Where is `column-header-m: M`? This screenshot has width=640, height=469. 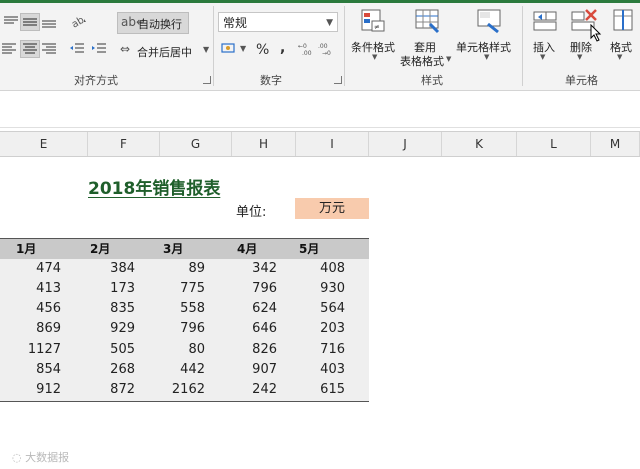
column-header-m: M is located at coordinates (615, 144).